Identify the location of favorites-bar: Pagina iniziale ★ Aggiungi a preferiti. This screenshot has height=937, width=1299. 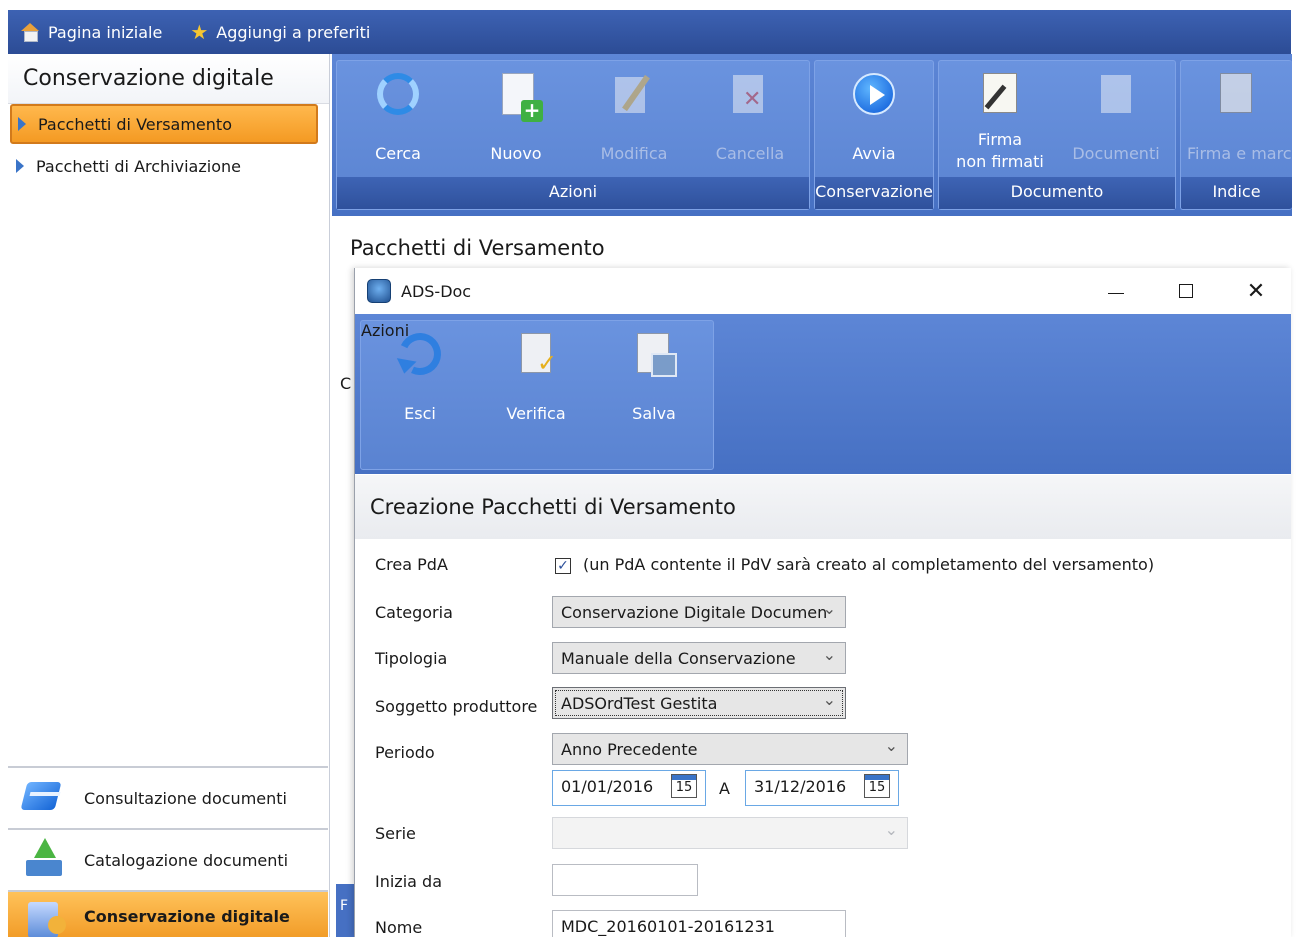
(649, 32).